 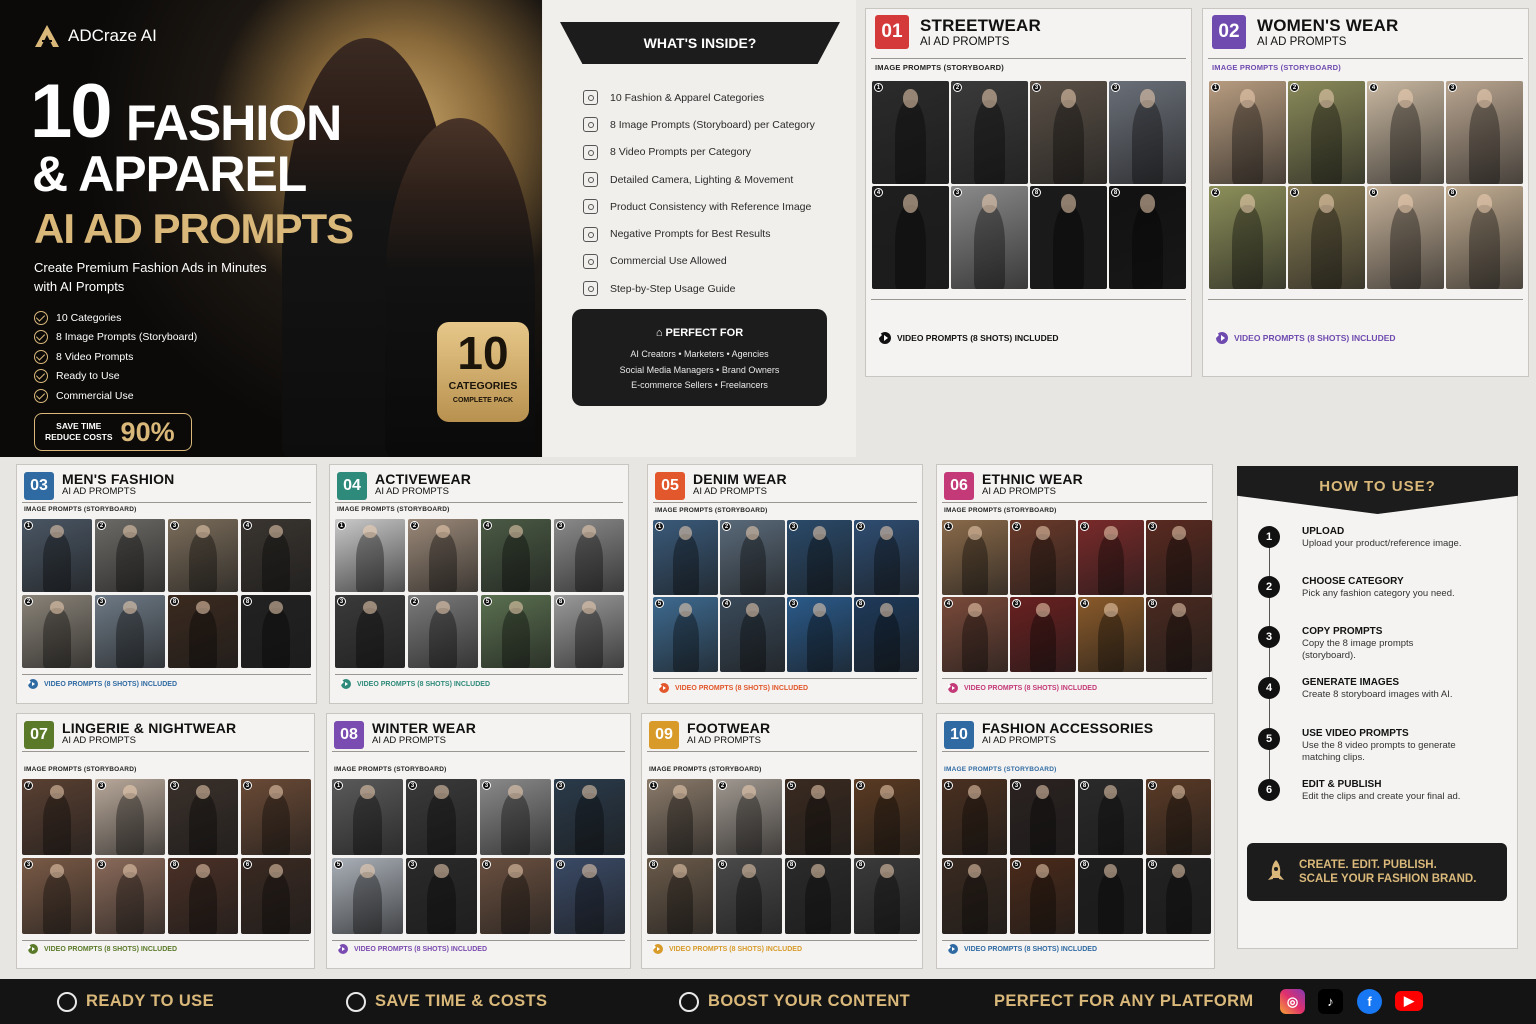 What do you see at coordinates (486, 785) in the screenshot?
I see `shot-number: 3` at bounding box center [486, 785].